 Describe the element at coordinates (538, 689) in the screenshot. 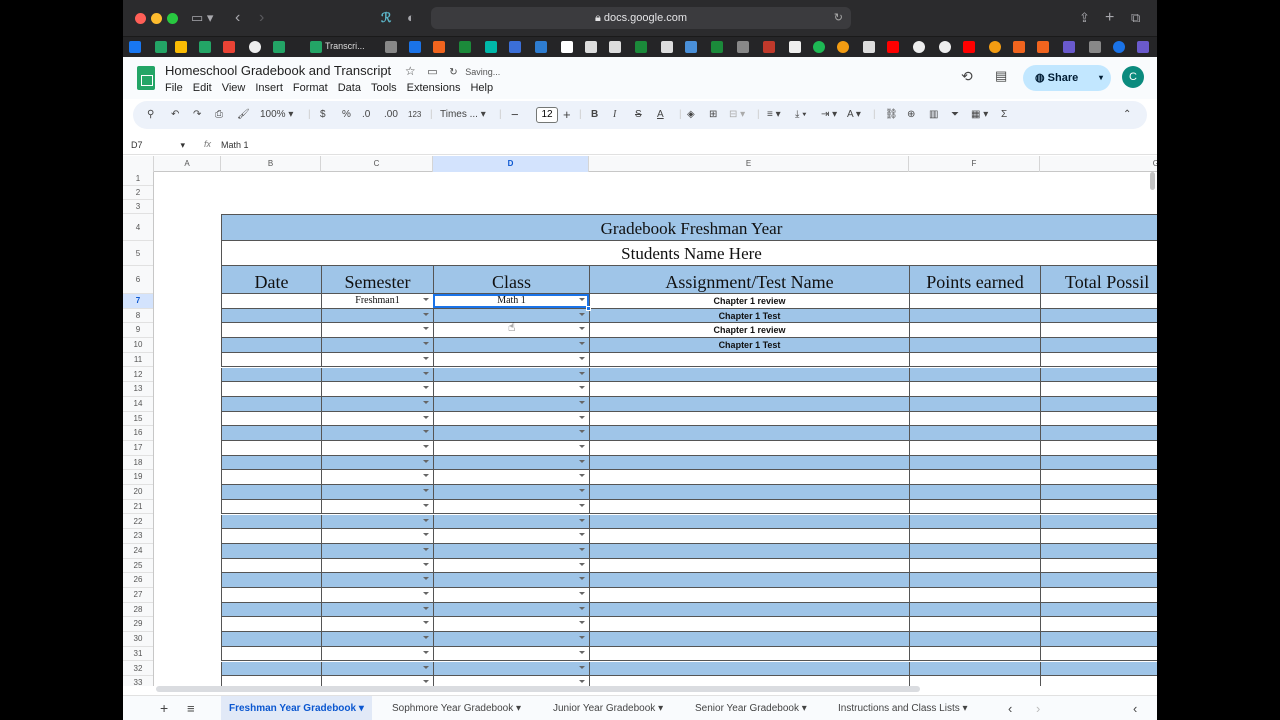

I see `horizontal-scrollbar` at that location.